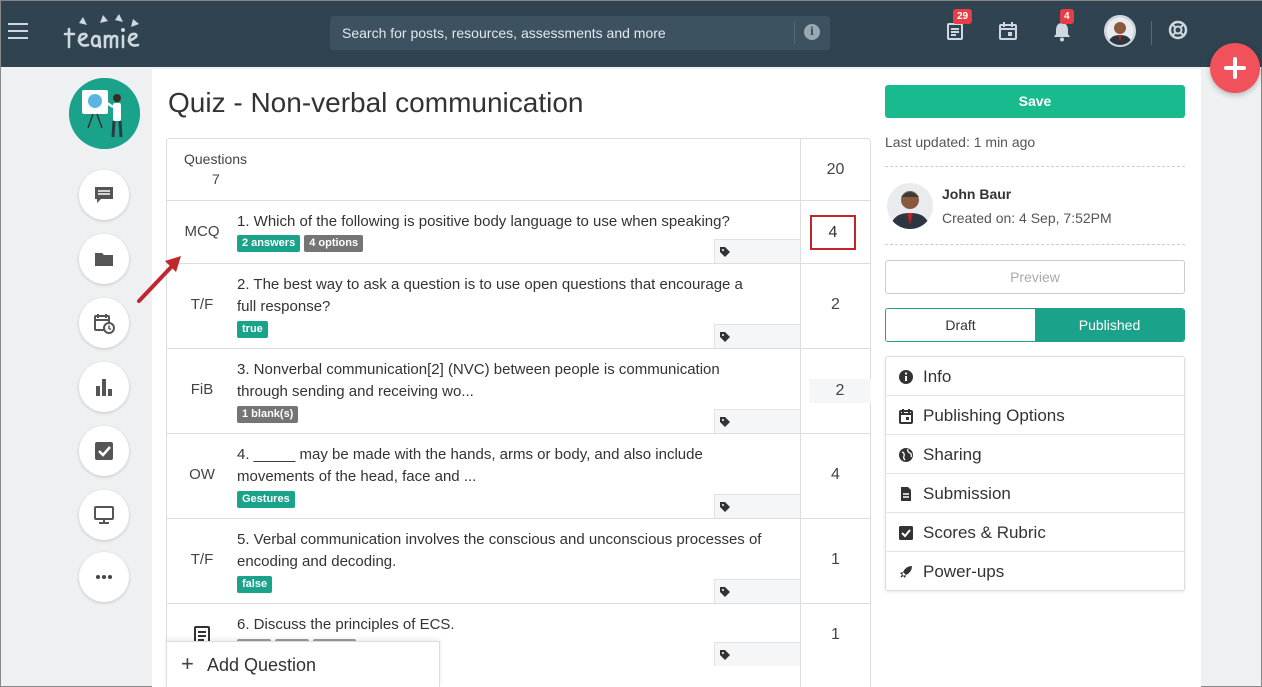 The width and height of the screenshot is (1262, 687). What do you see at coordinates (104, 323) in the screenshot?
I see `schedule-rail-button` at bounding box center [104, 323].